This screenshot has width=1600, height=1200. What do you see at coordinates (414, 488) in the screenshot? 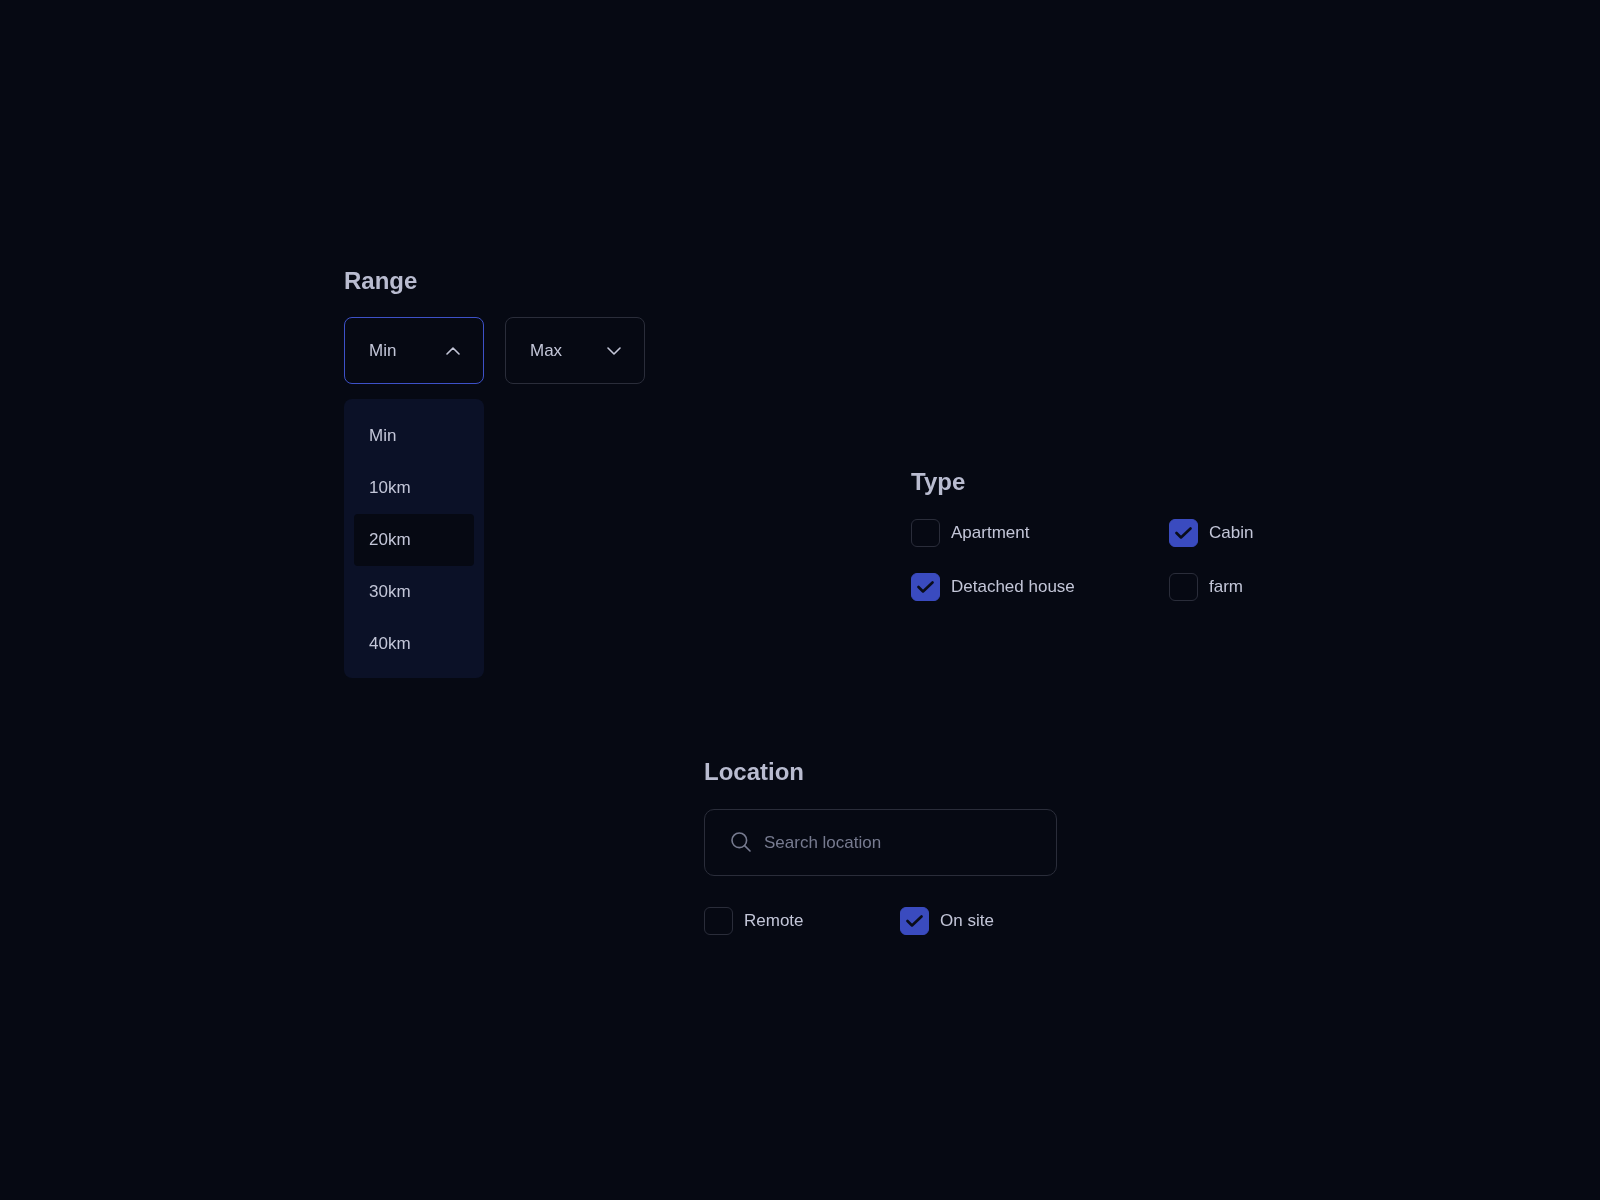
I see `menu-item: 10km` at bounding box center [414, 488].